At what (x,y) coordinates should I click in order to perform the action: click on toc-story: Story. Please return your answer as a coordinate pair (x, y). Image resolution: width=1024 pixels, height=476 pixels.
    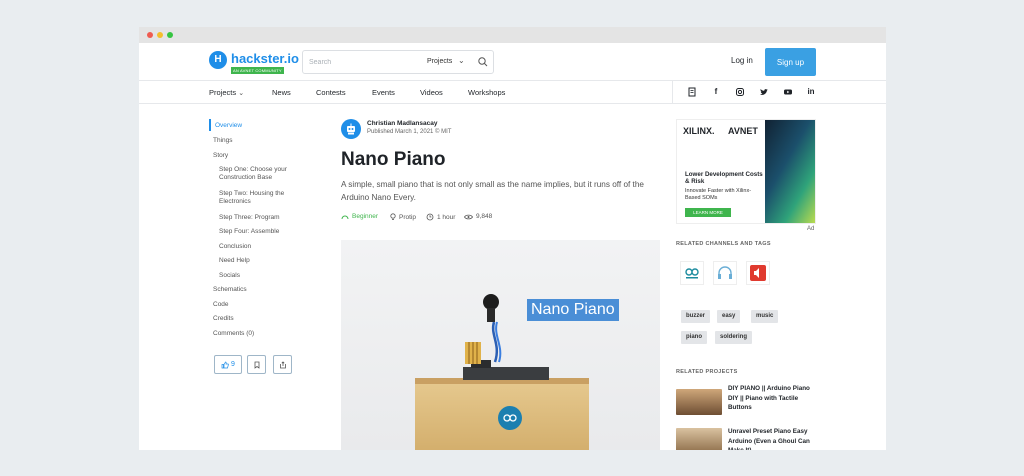
    Looking at the image, I should click on (220, 156).